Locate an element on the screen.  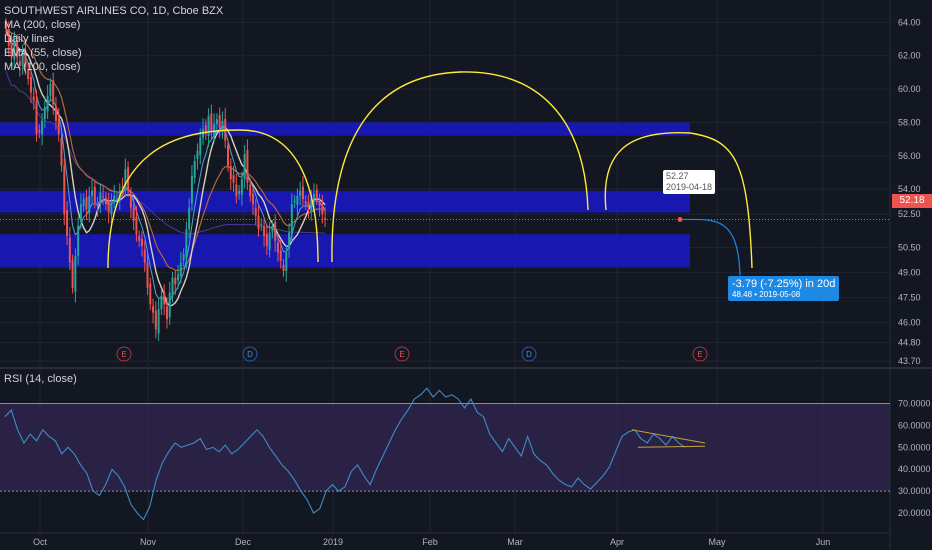
rsi-title: RSI (14, close) is located at coordinates (40, 379).